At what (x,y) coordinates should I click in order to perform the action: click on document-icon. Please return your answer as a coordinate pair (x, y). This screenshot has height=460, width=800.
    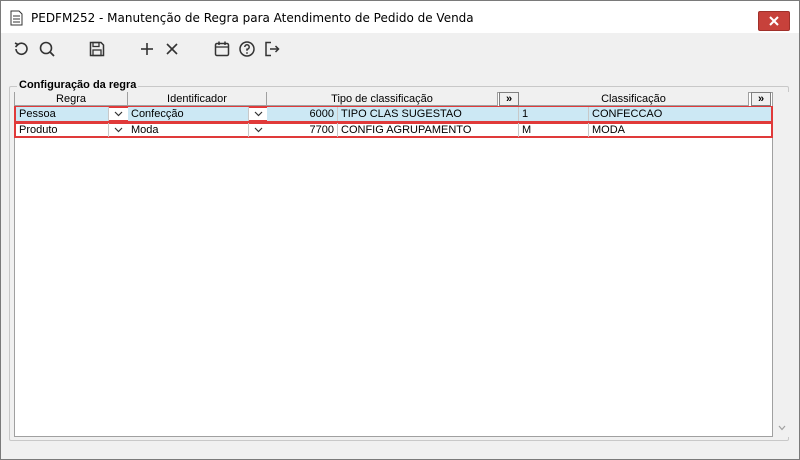
    Looking at the image, I should click on (16, 18).